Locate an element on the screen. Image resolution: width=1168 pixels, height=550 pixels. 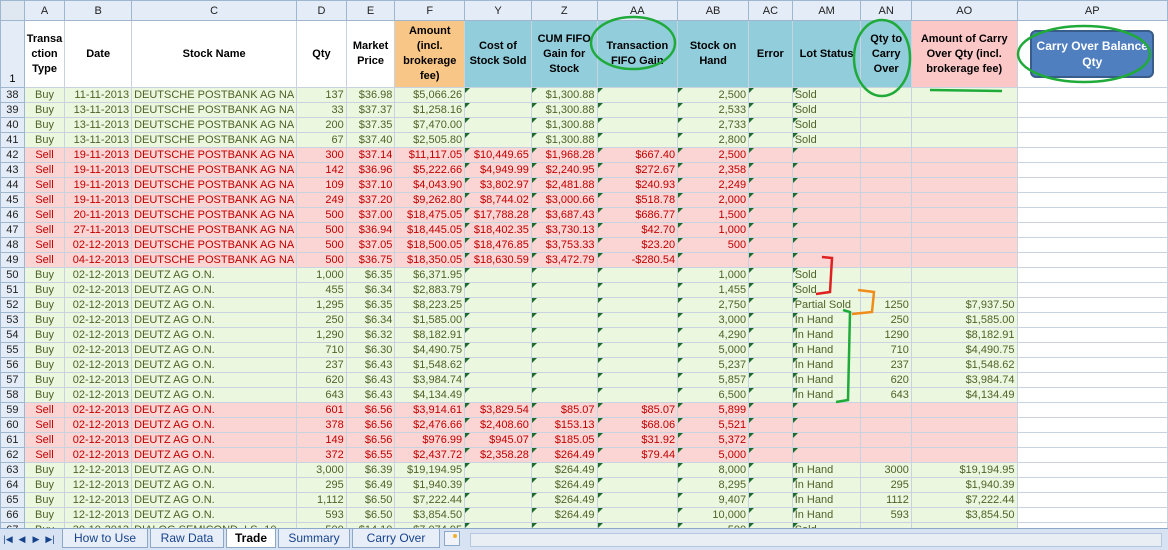
cell-amount-carry-over: $1,940.39 is located at coordinates (964, 485).